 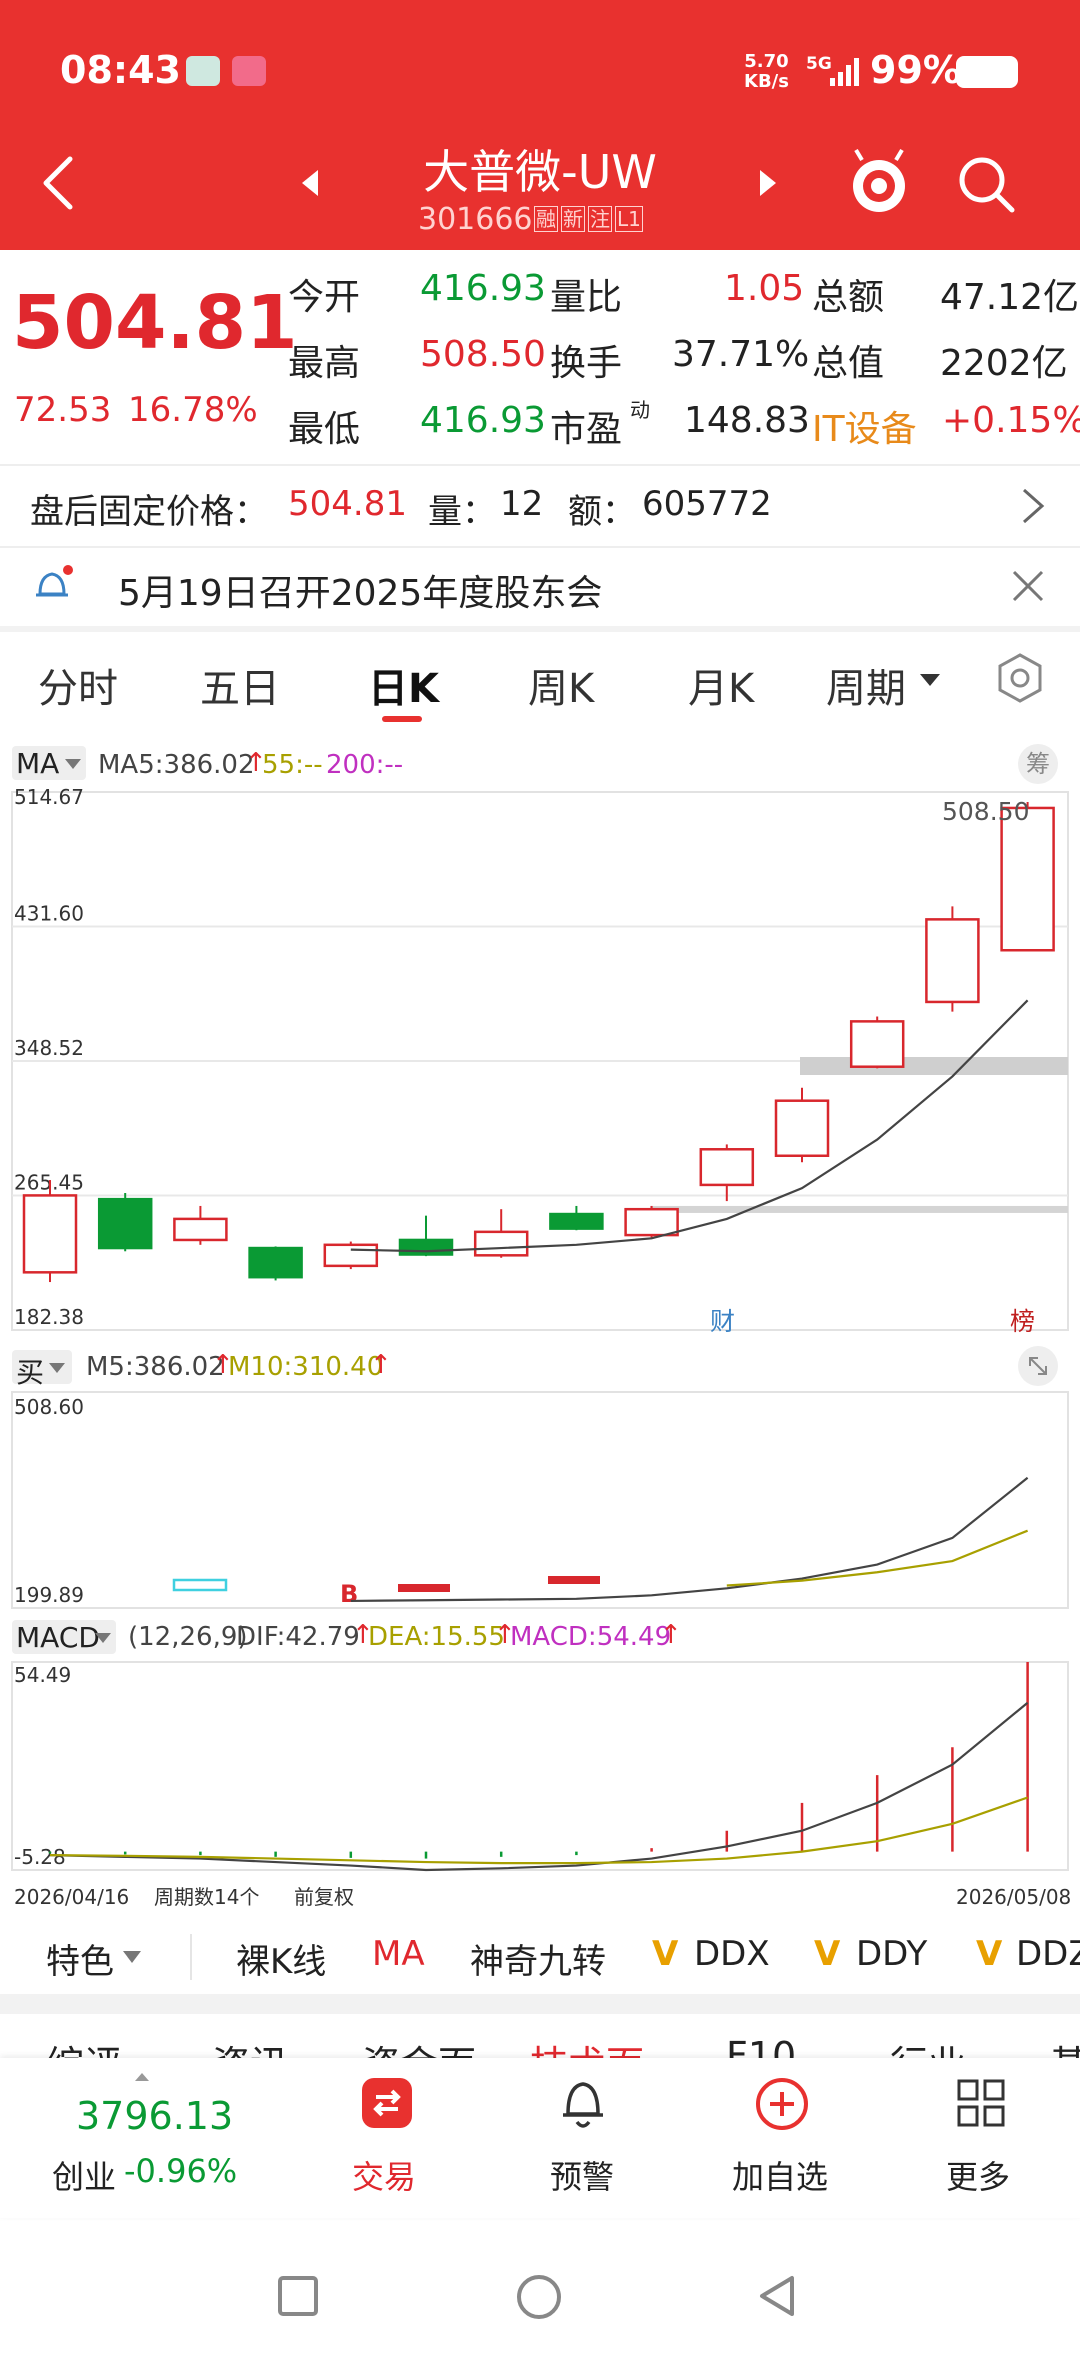 What do you see at coordinates (49, 797) in the screenshot?
I see `kline-y-tick: 514.67` at bounding box center [49, 797].